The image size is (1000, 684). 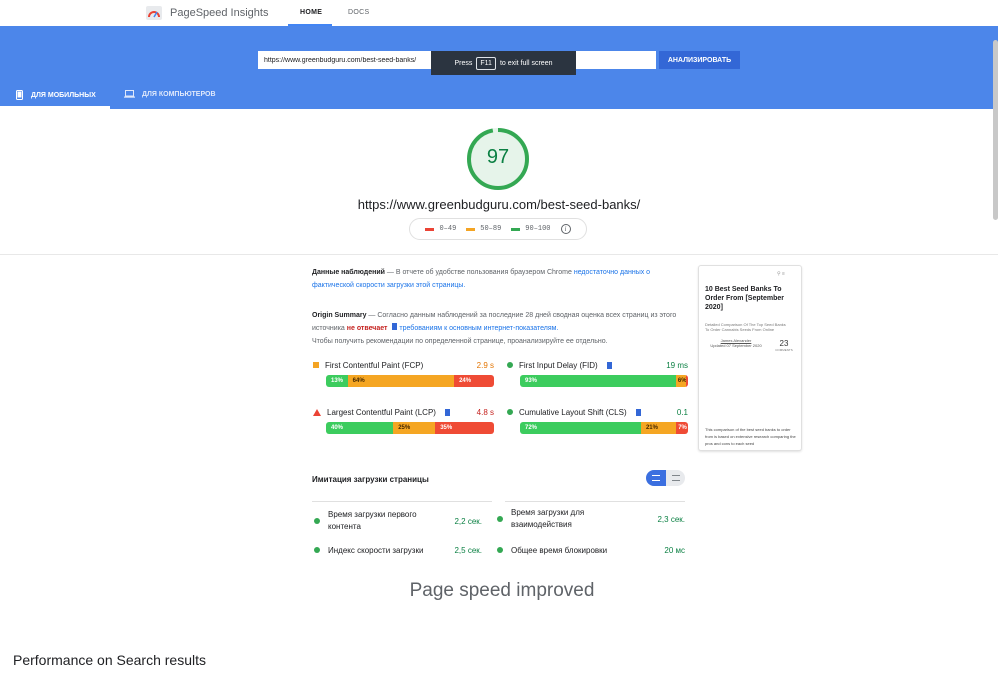 I want to click on metric-fcp-distribution: 13% 64% 24%, so click(x=410, y=381).